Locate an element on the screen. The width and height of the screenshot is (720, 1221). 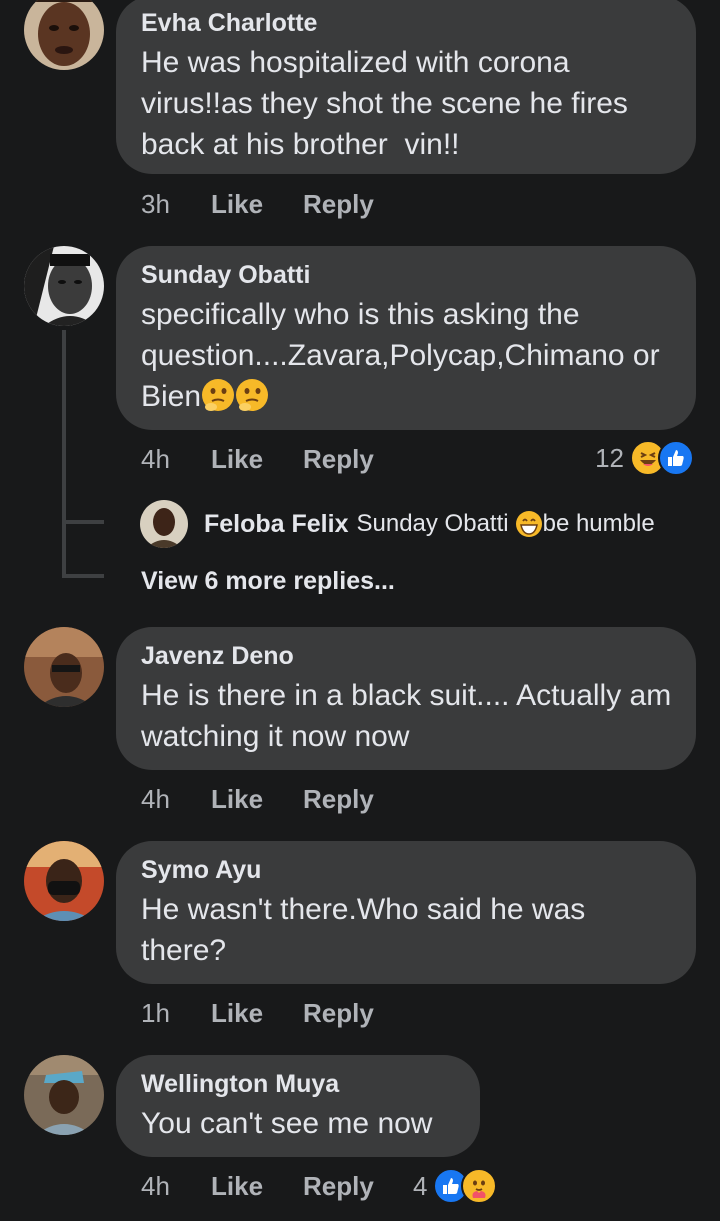
reaction-summary: 4 is located at coordinates (455, 1186).